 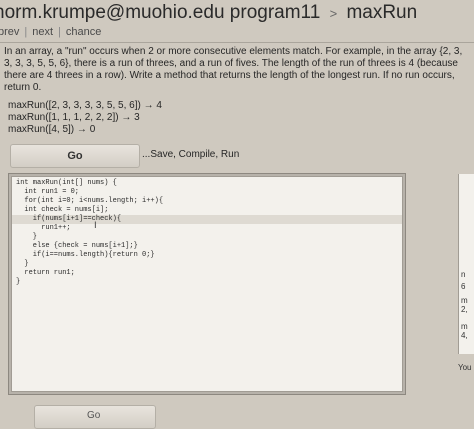 What do you see at coordinates (9, 32) in the screenshot?
I see `prev-link: prev` at bounding box center [9, 32].